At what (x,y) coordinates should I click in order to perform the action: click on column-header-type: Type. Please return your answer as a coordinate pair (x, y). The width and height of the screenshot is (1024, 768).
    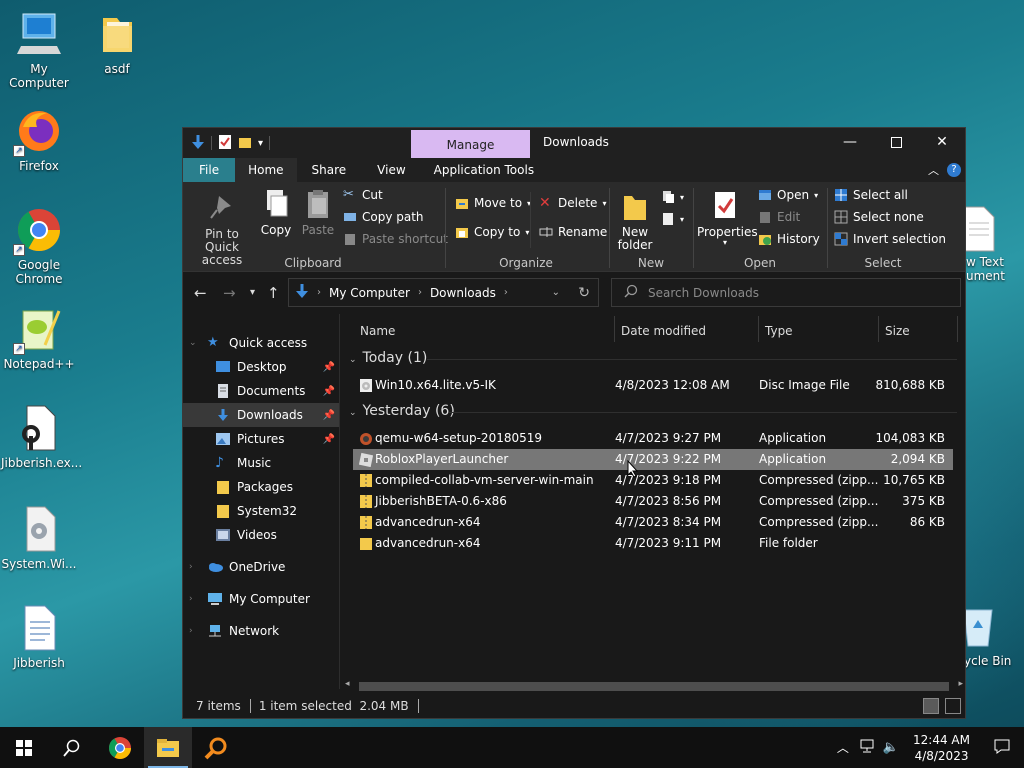
    Looking at the image, I should click on (779, 331).